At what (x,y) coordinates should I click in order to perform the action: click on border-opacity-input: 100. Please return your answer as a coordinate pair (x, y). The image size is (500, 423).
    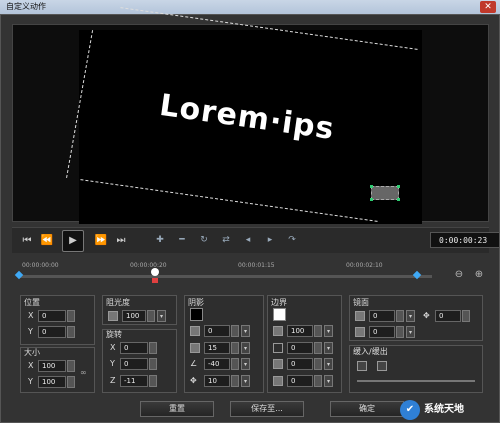
    Looking at the image, I should click on (300, 331).